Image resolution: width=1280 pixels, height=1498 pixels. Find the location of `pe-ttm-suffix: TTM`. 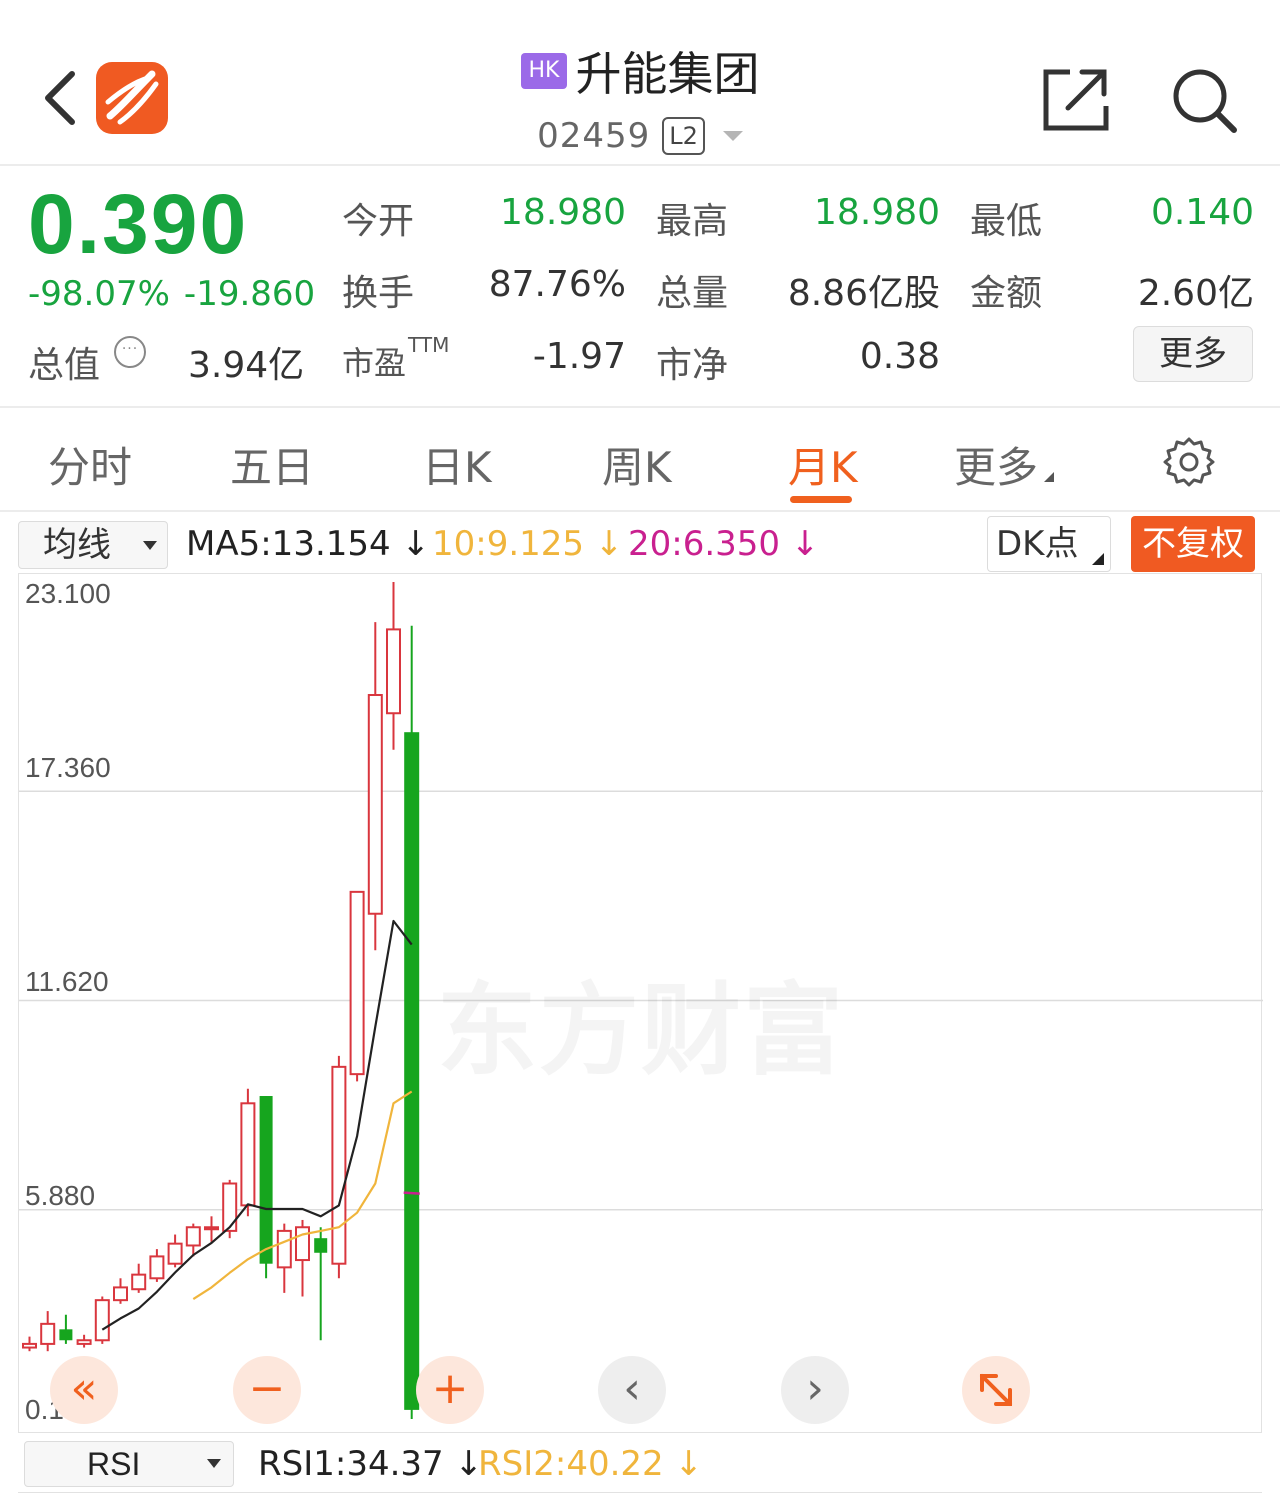

pe-ttm-suffix: TTM is located at coordinates (429, 345).